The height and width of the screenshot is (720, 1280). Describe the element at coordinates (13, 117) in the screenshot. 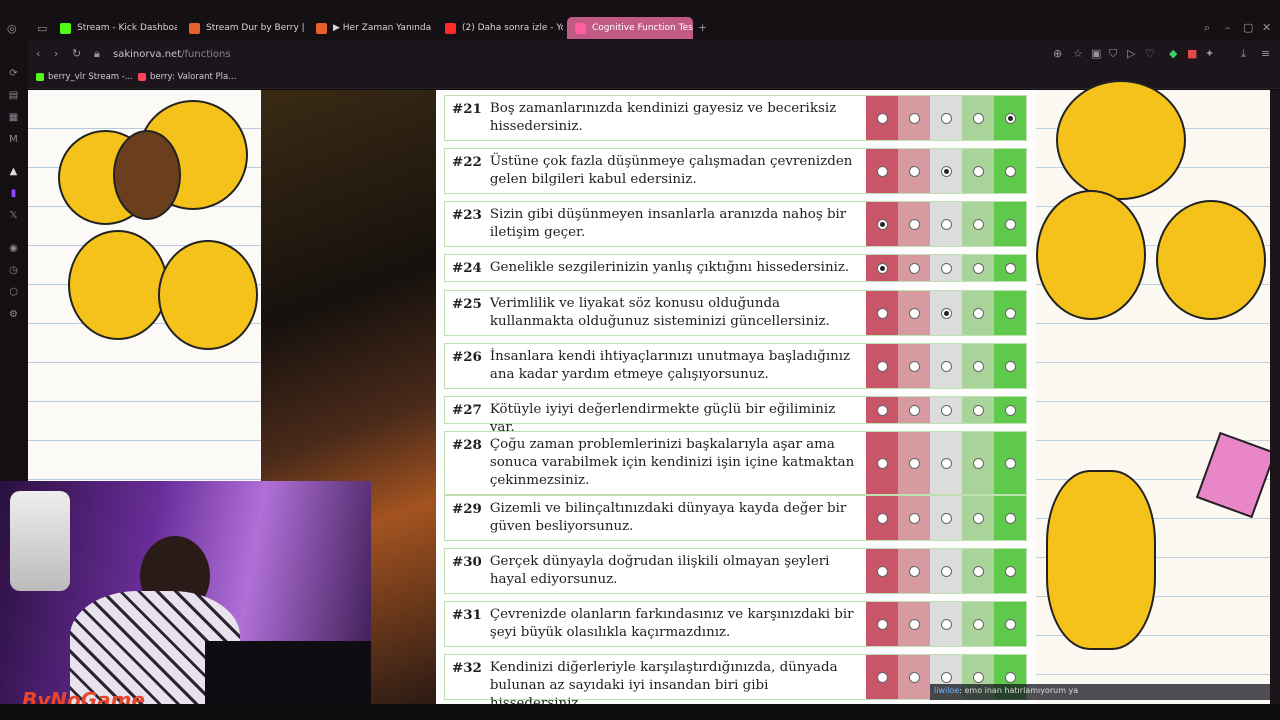

I see `mail-icon: ▦` at that location.